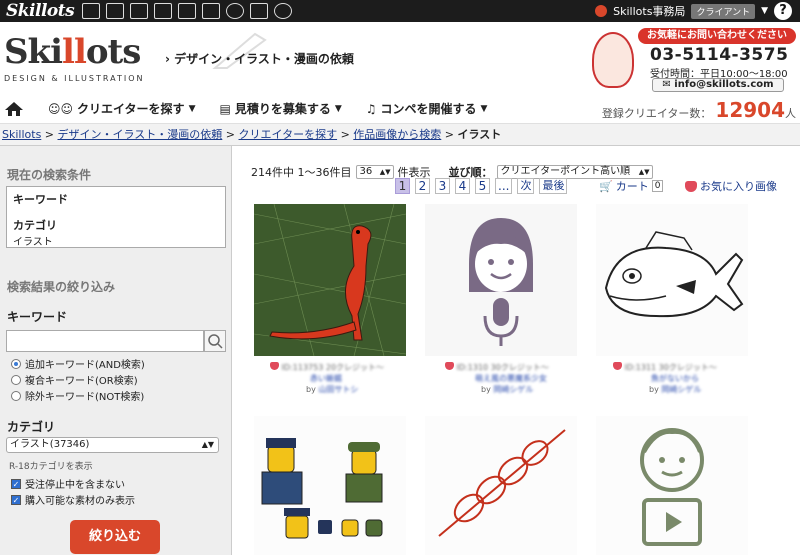  Describe the element at coordinates (574, 172) in the screenshot. I see `sort-select: クリエイターポイント高い順 ▲▼` at that location.